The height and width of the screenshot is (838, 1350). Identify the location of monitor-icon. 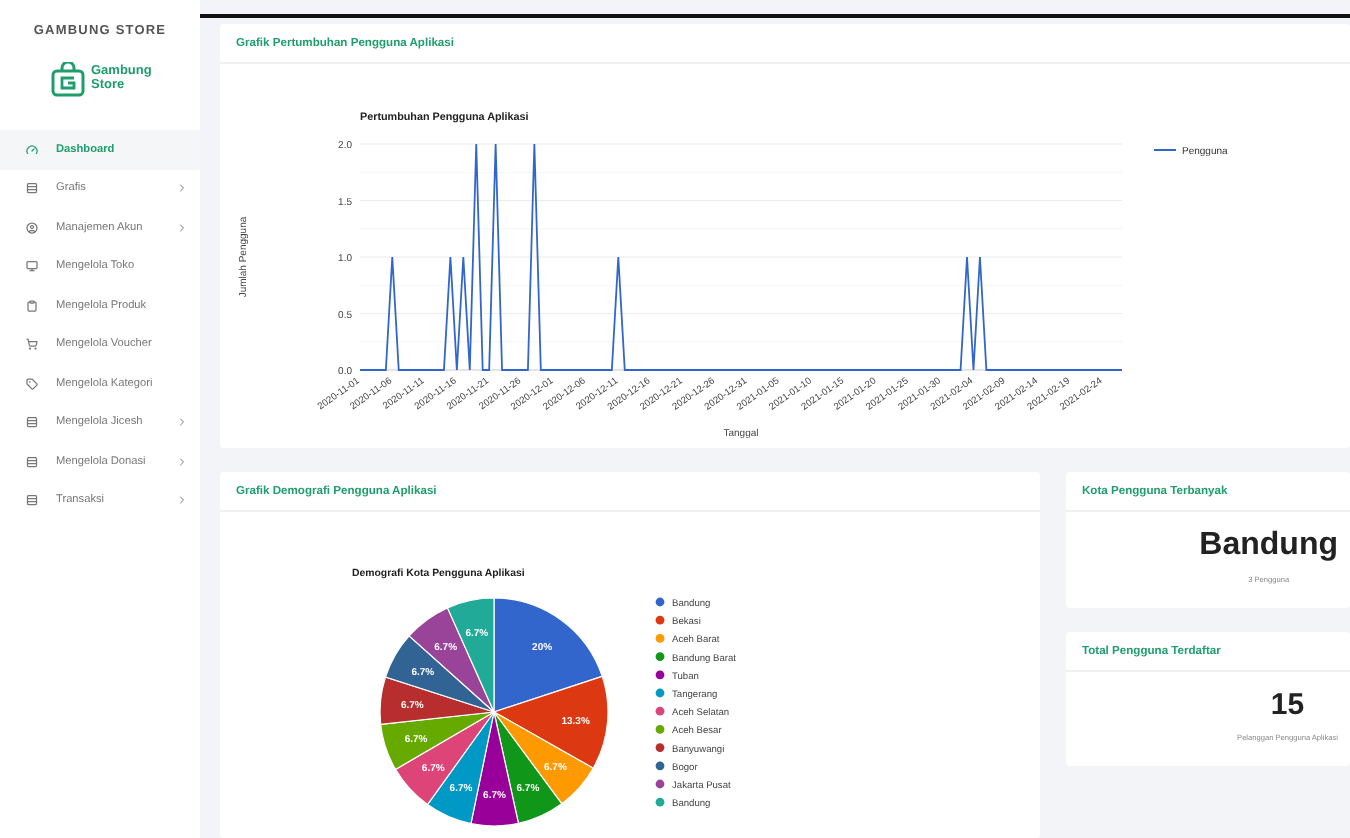
(32, 266).